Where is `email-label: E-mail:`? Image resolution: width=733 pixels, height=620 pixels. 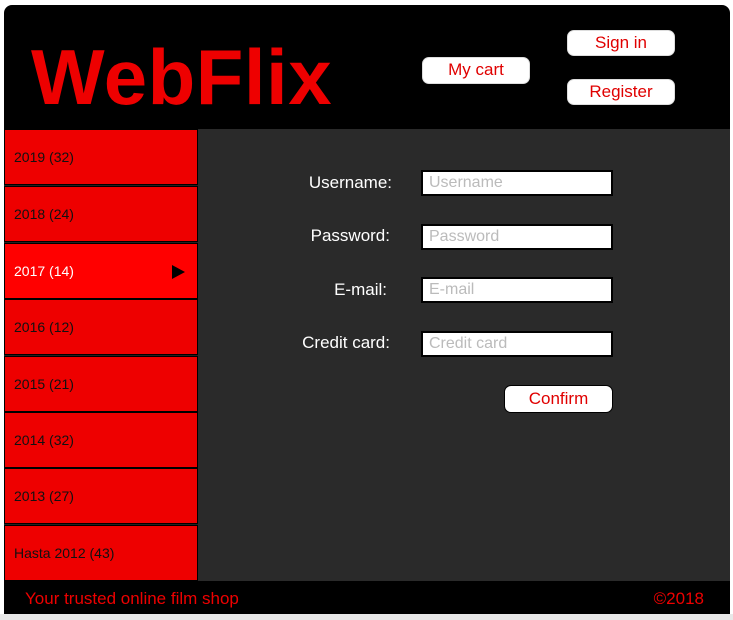 email-label: E-mail: is located at coordinates (360, 289).